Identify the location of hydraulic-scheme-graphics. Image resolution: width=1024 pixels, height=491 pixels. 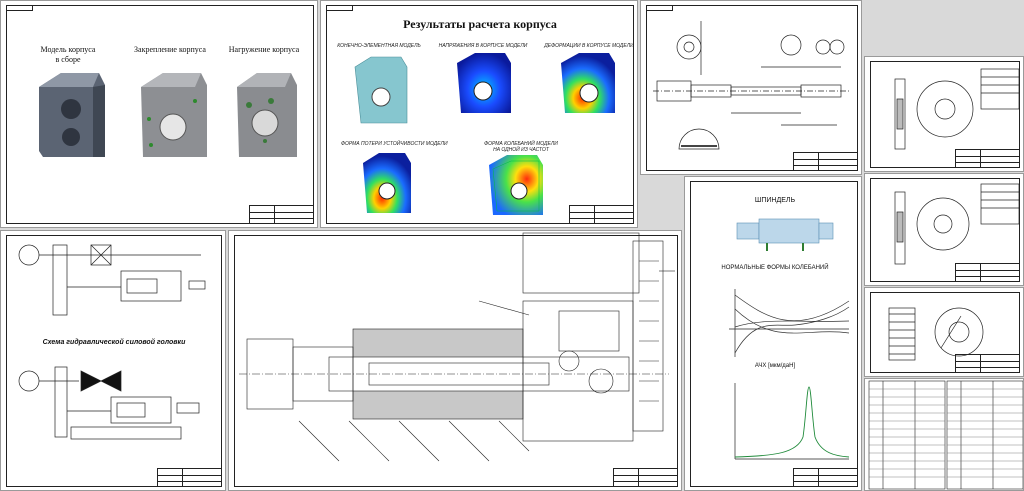
(112, 342).